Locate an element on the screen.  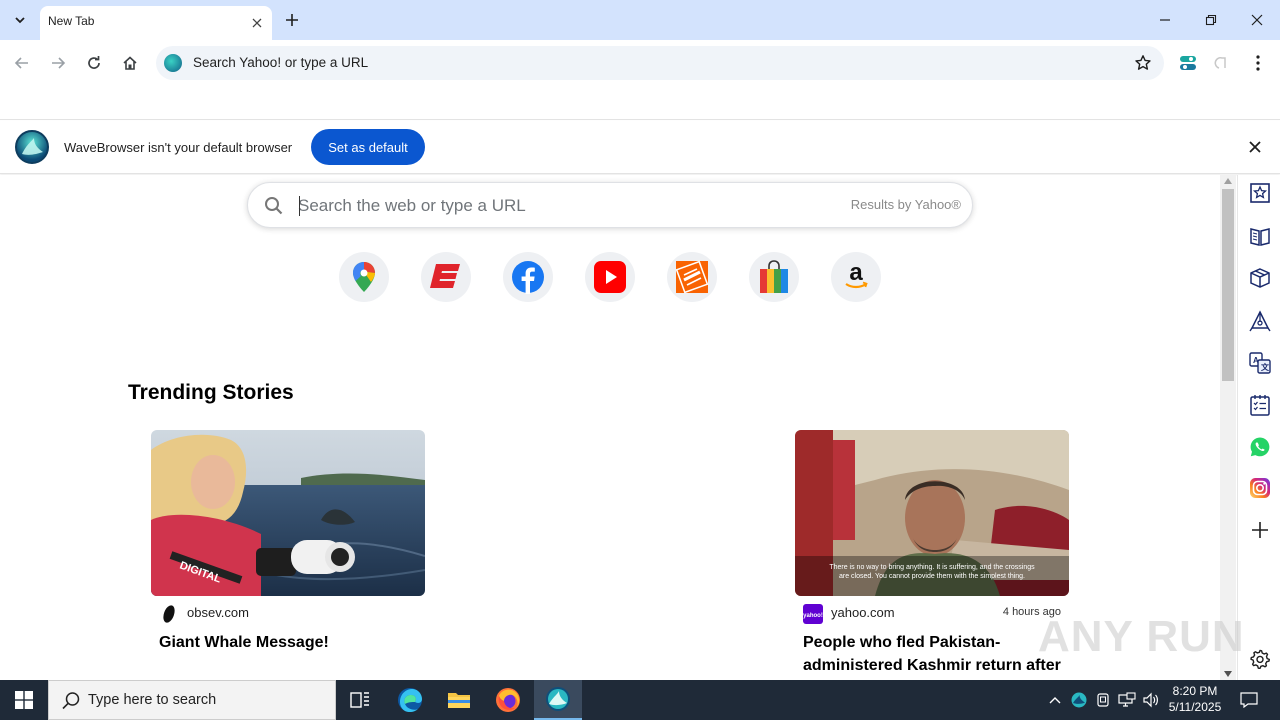
close-tab-icon is located at coordinates (257, 23).